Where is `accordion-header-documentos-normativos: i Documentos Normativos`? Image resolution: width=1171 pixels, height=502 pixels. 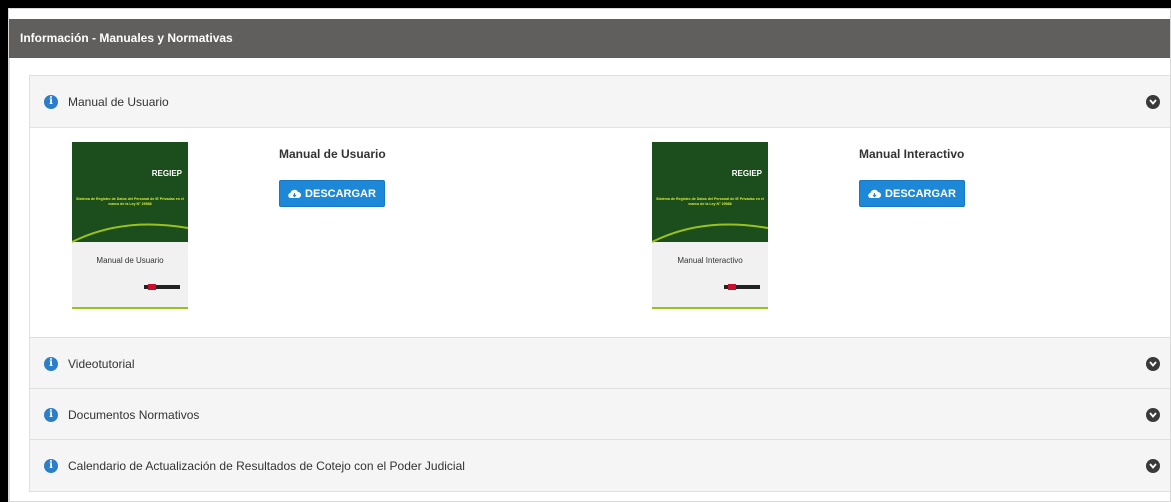 accordion-header-documentos-normativos: i Documentos Normativos is located at coordinates (600, 414).